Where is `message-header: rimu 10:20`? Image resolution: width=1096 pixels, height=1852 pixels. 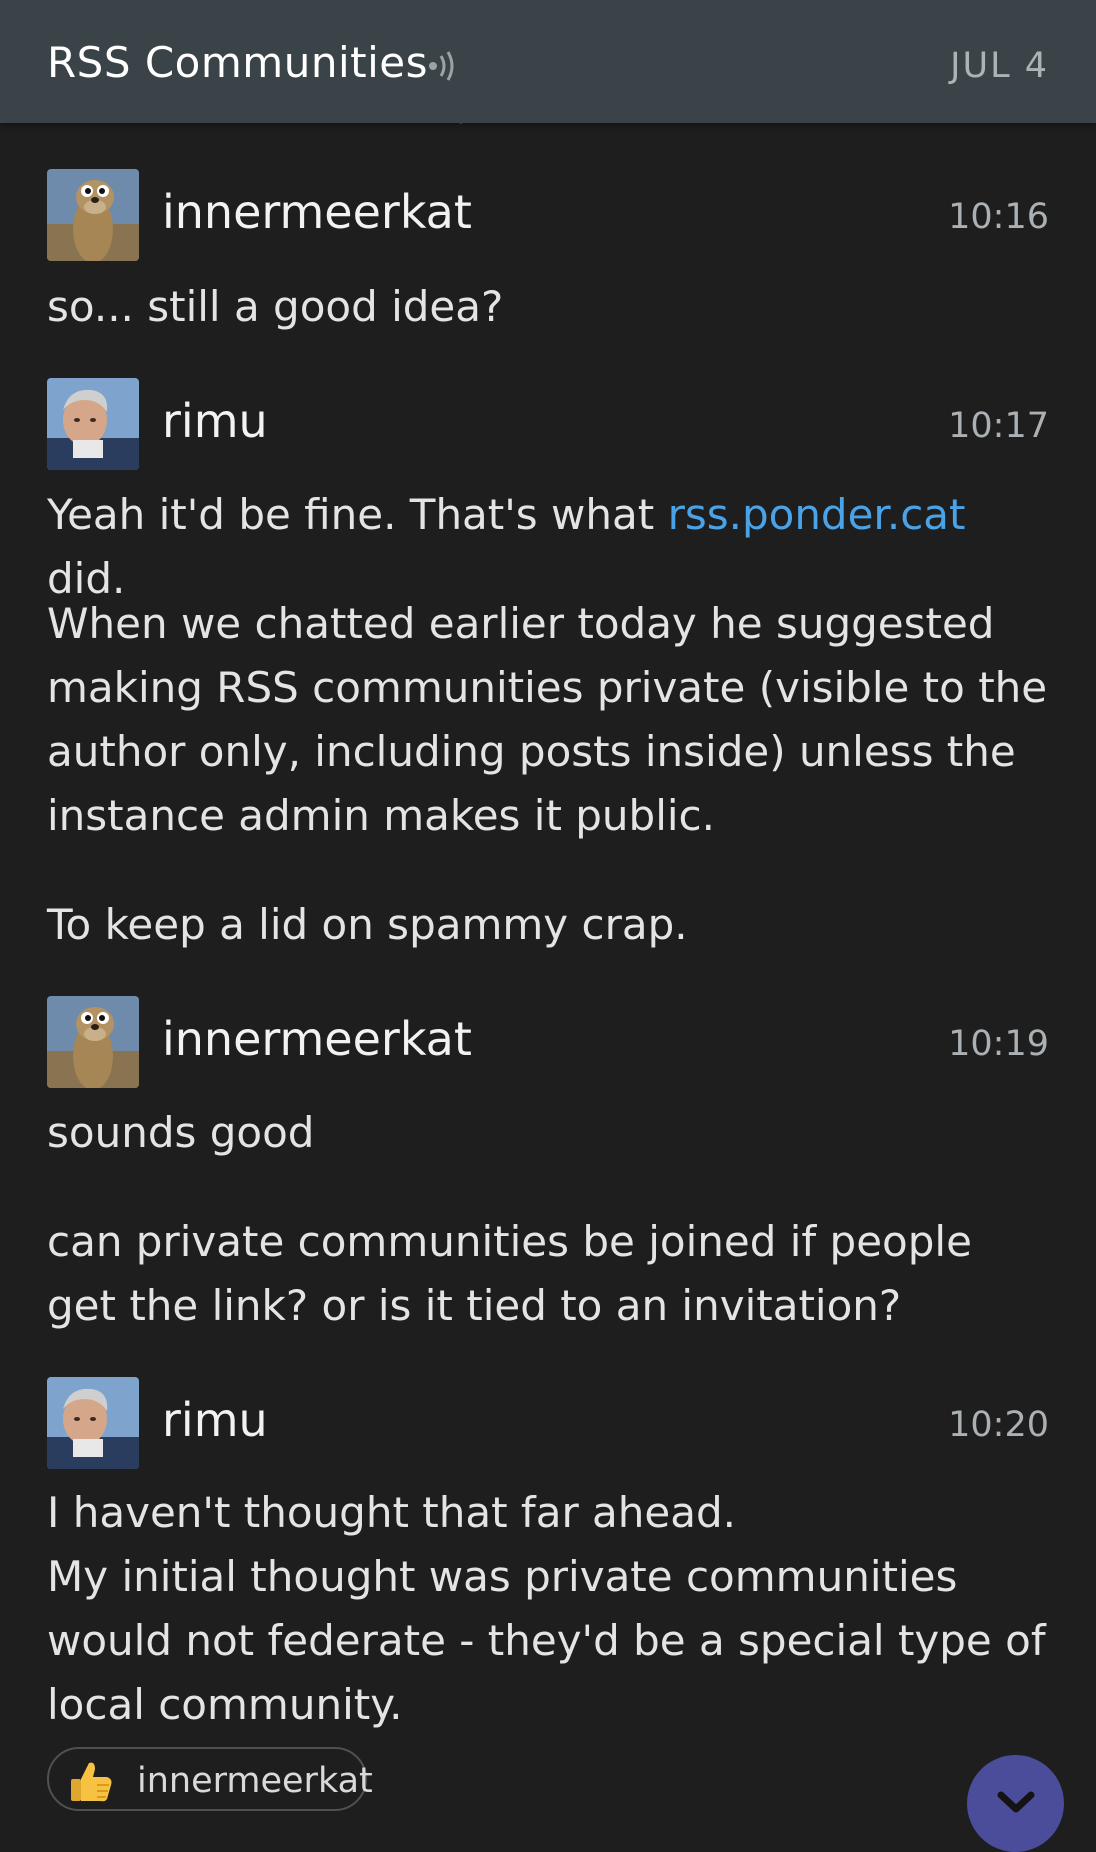
message-header: rimu 10:20 is located at coordinates (548, 1423).